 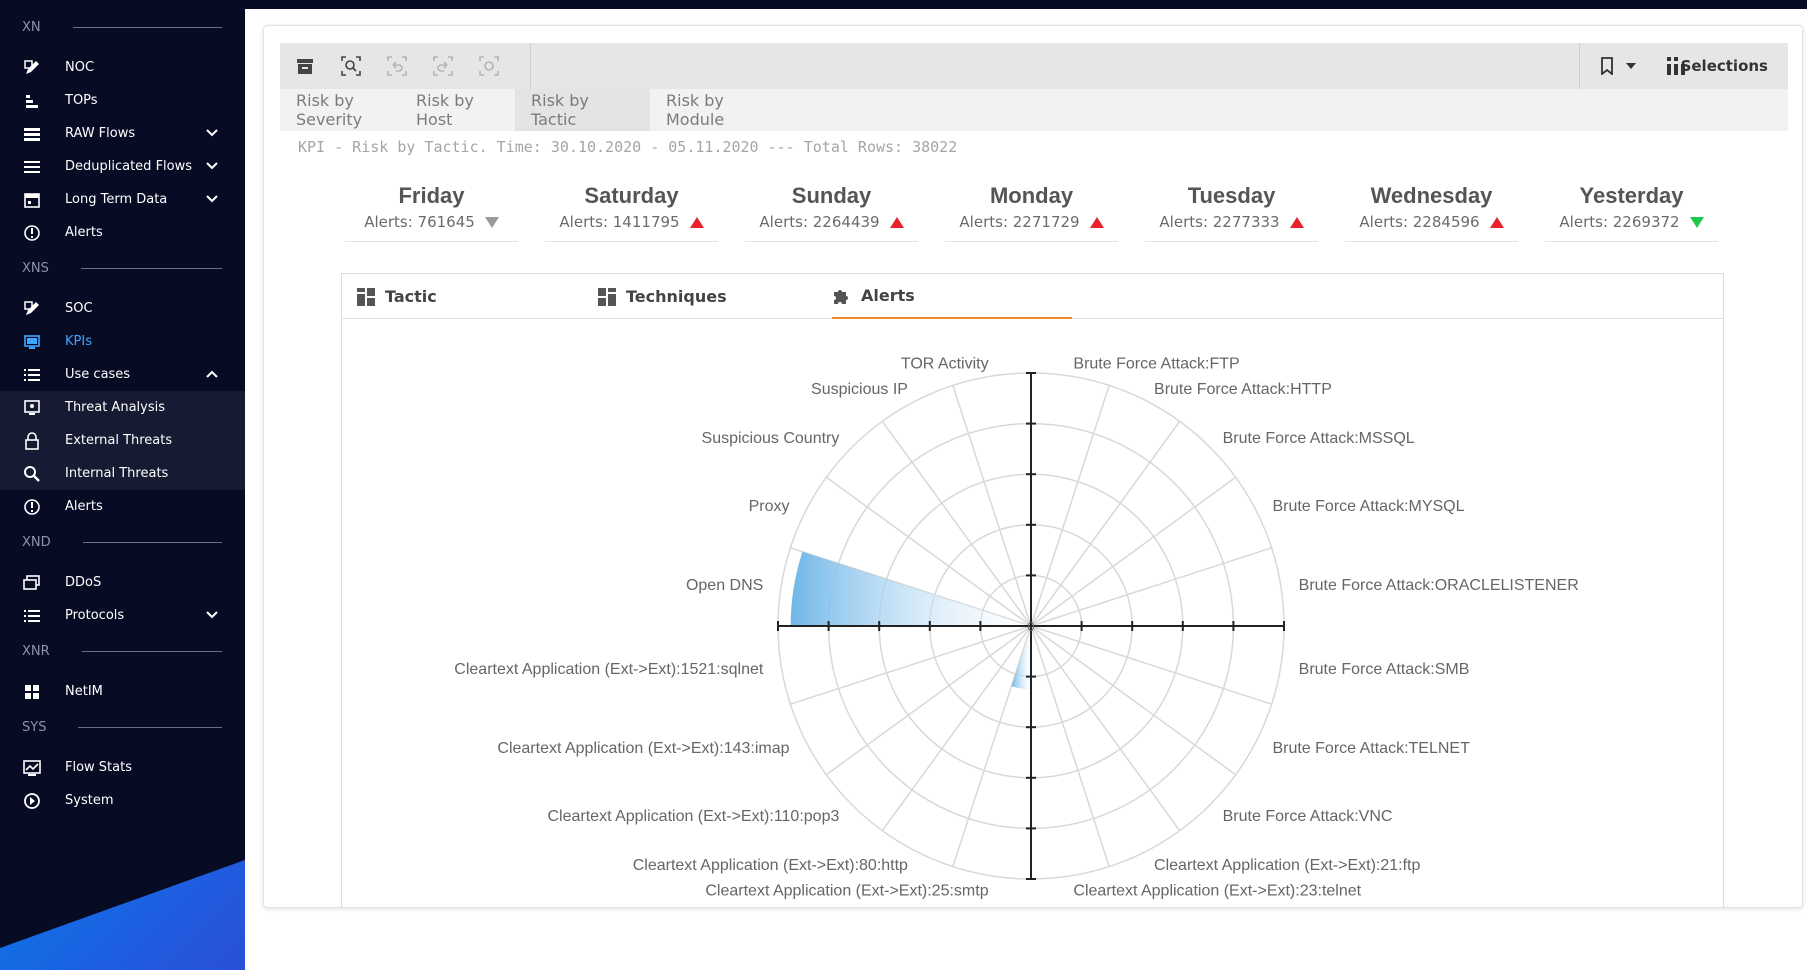 What do you see at coordinates (1031, 212) in the screenshot?
I see `kpi-day: Monday Alerts: 2271729` at bounding box center [1031, 212].